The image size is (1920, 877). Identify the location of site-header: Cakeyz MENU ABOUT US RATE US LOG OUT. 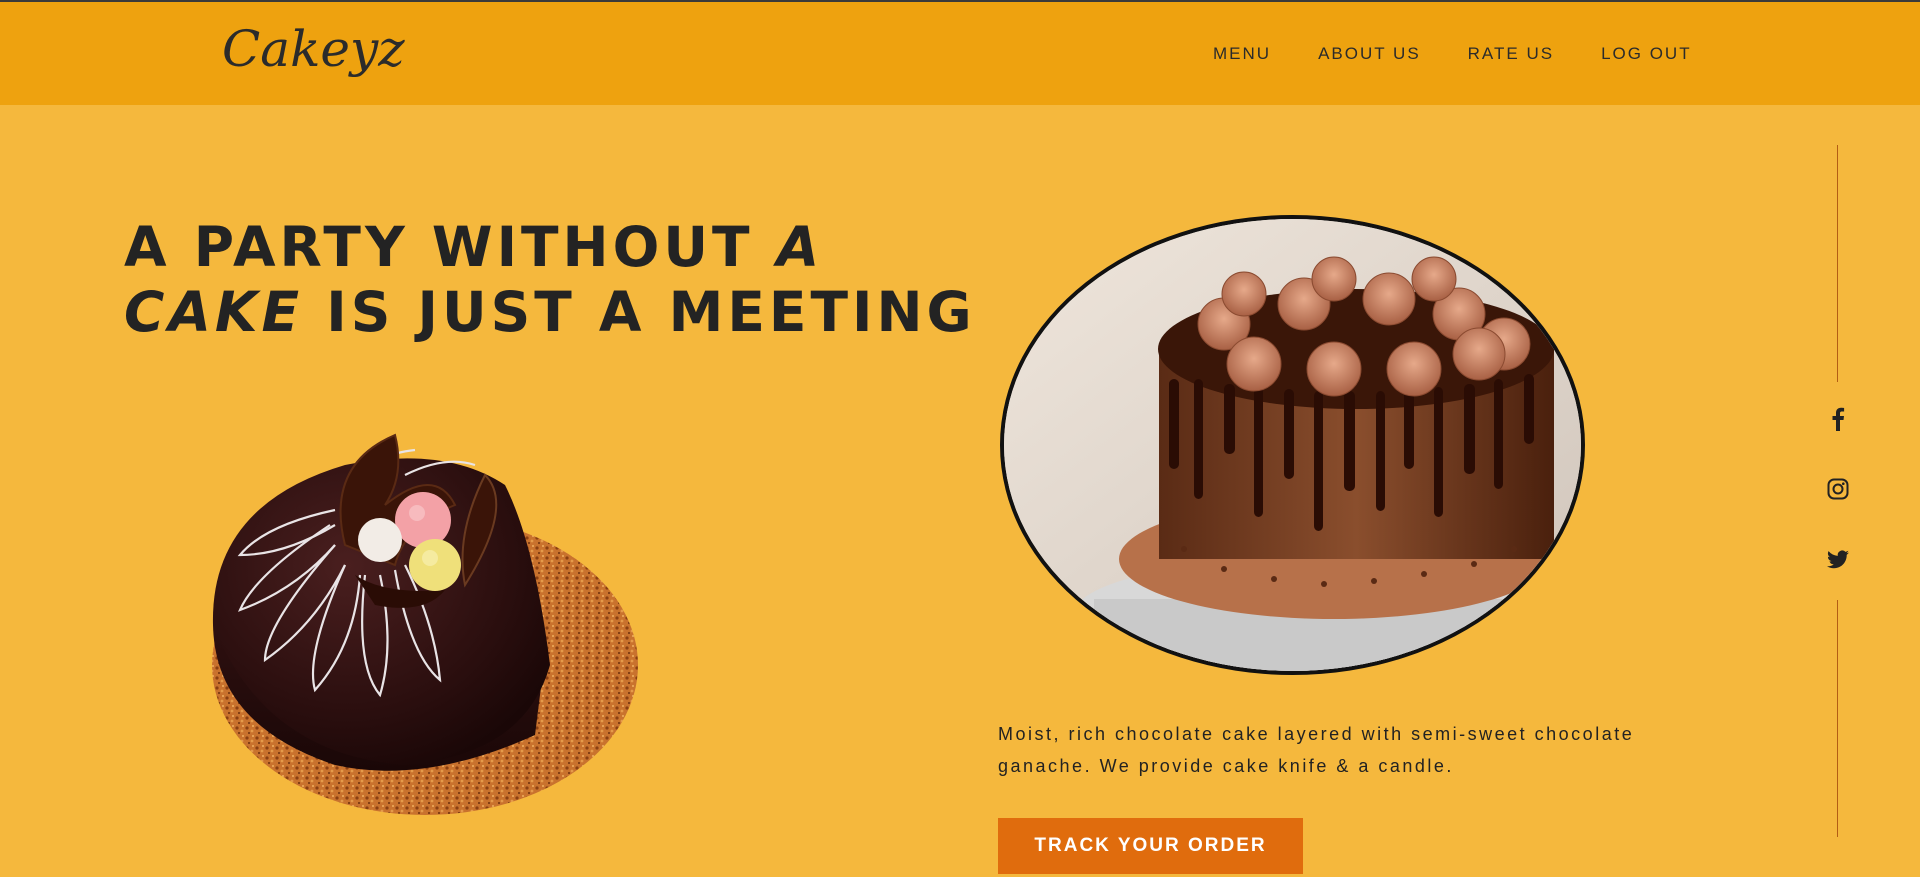
(960, 53).